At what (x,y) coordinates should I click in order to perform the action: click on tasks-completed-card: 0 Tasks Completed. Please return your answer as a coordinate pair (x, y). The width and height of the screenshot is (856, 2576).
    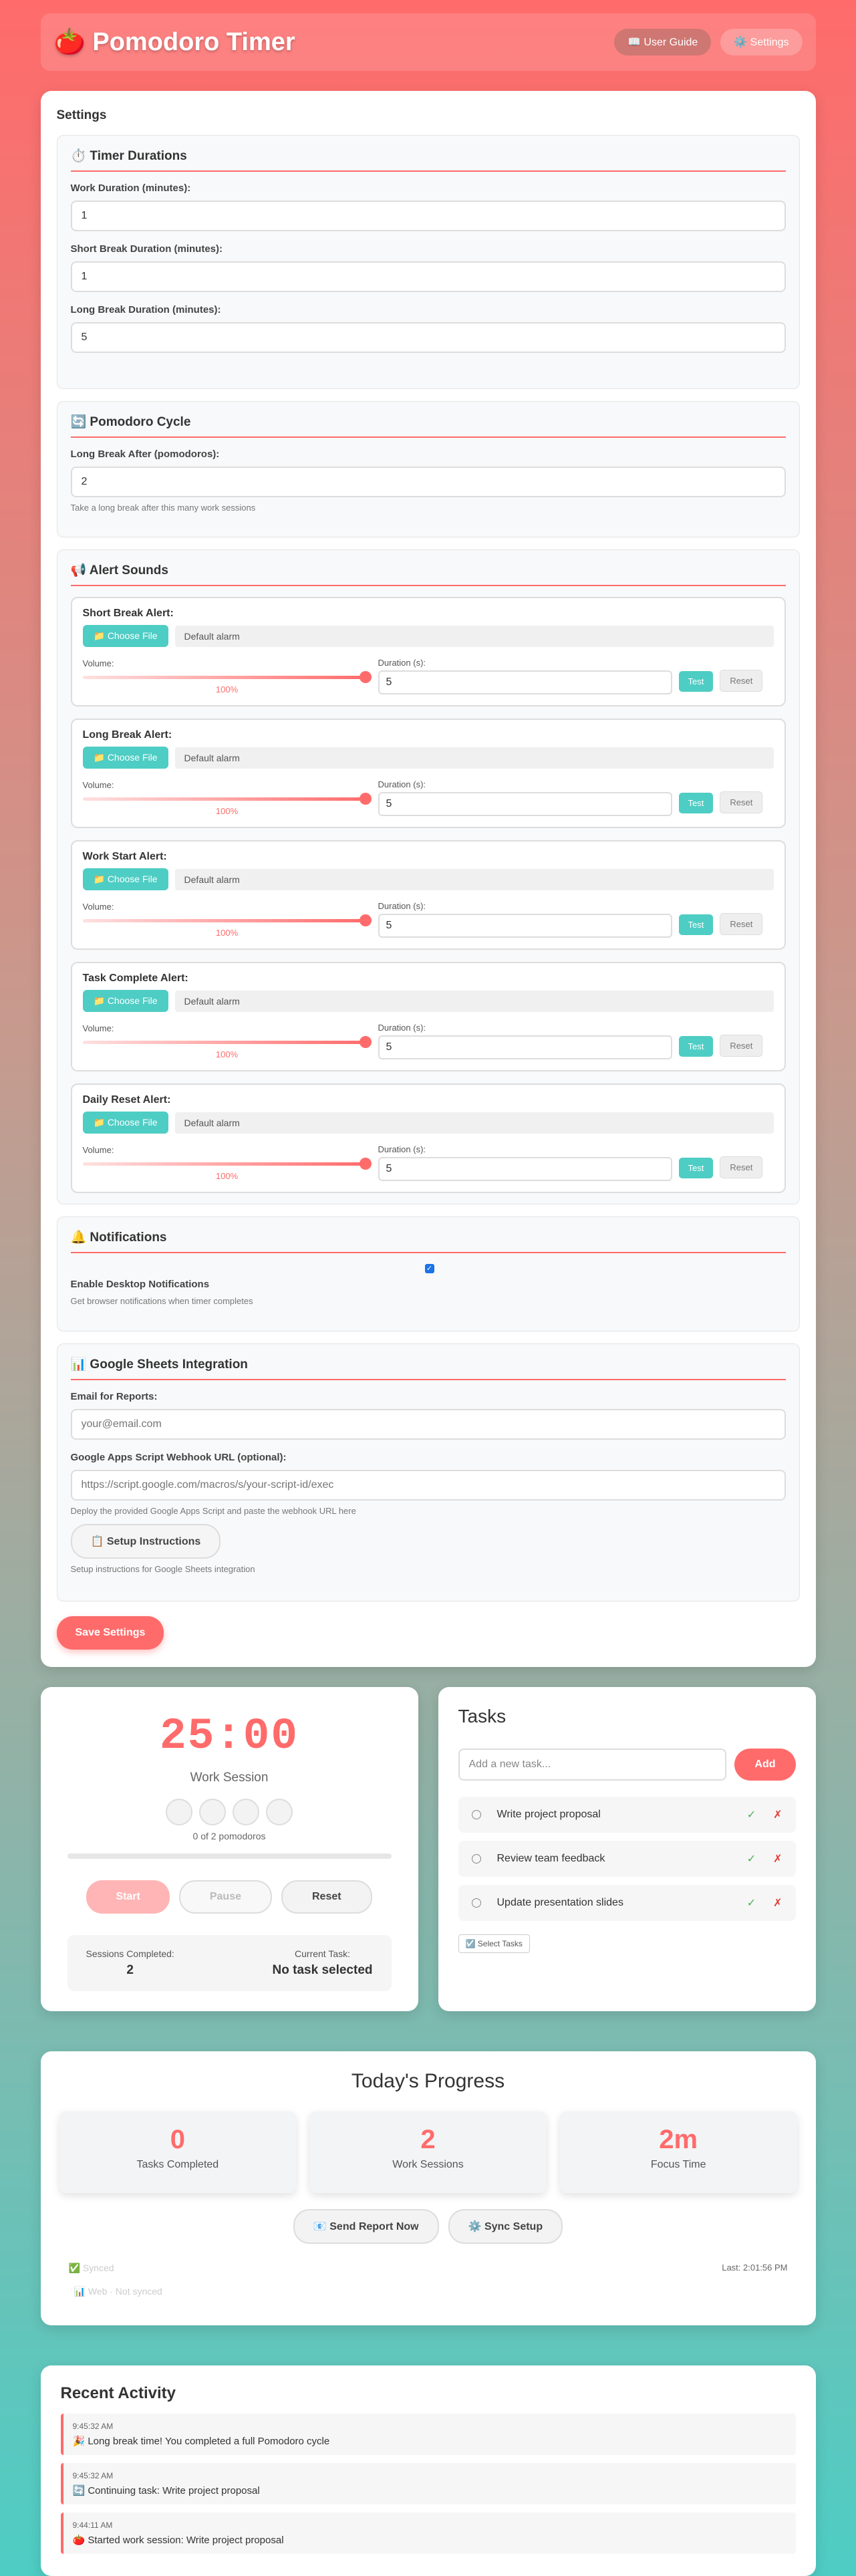
    Looking at the image, I should click on (178, 2152).